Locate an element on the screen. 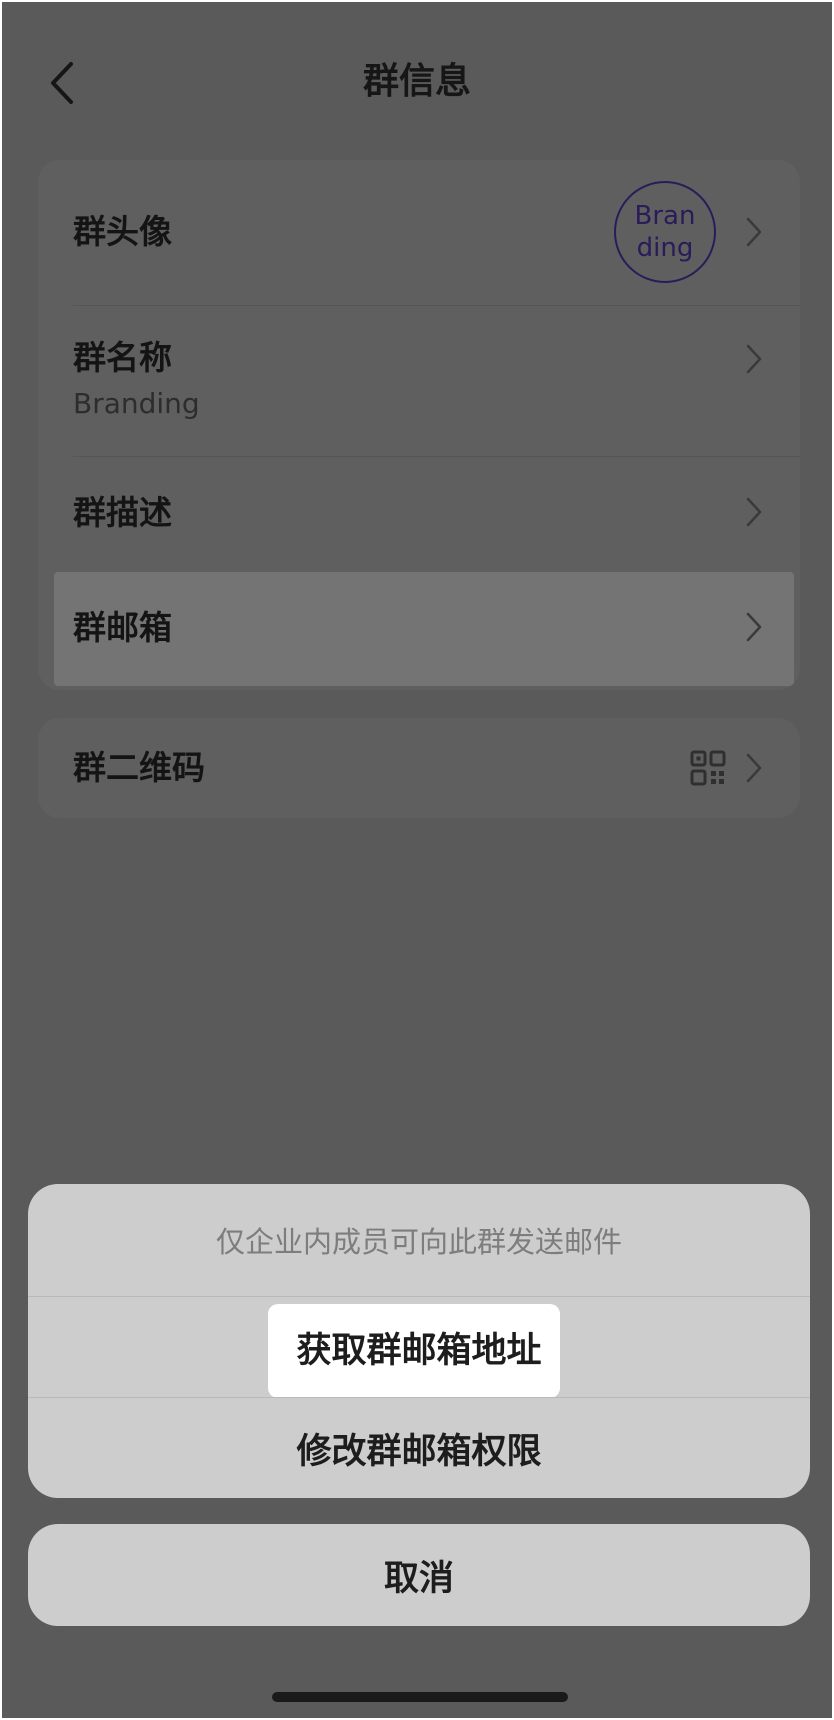 Image resolution: width=834 pixels, height=1720 pixels. qr-code-icon is located at coordinates (708, 768).